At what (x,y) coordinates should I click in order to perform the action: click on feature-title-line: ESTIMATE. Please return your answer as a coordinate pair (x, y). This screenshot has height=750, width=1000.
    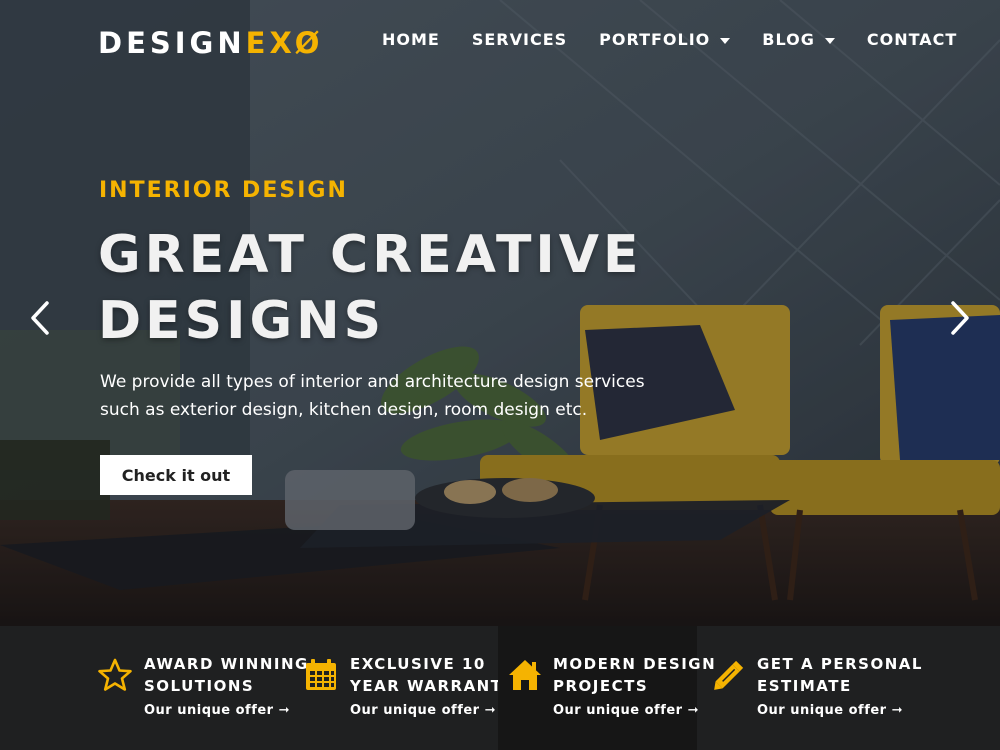
    Looking at the image, I should click on (804, 686).